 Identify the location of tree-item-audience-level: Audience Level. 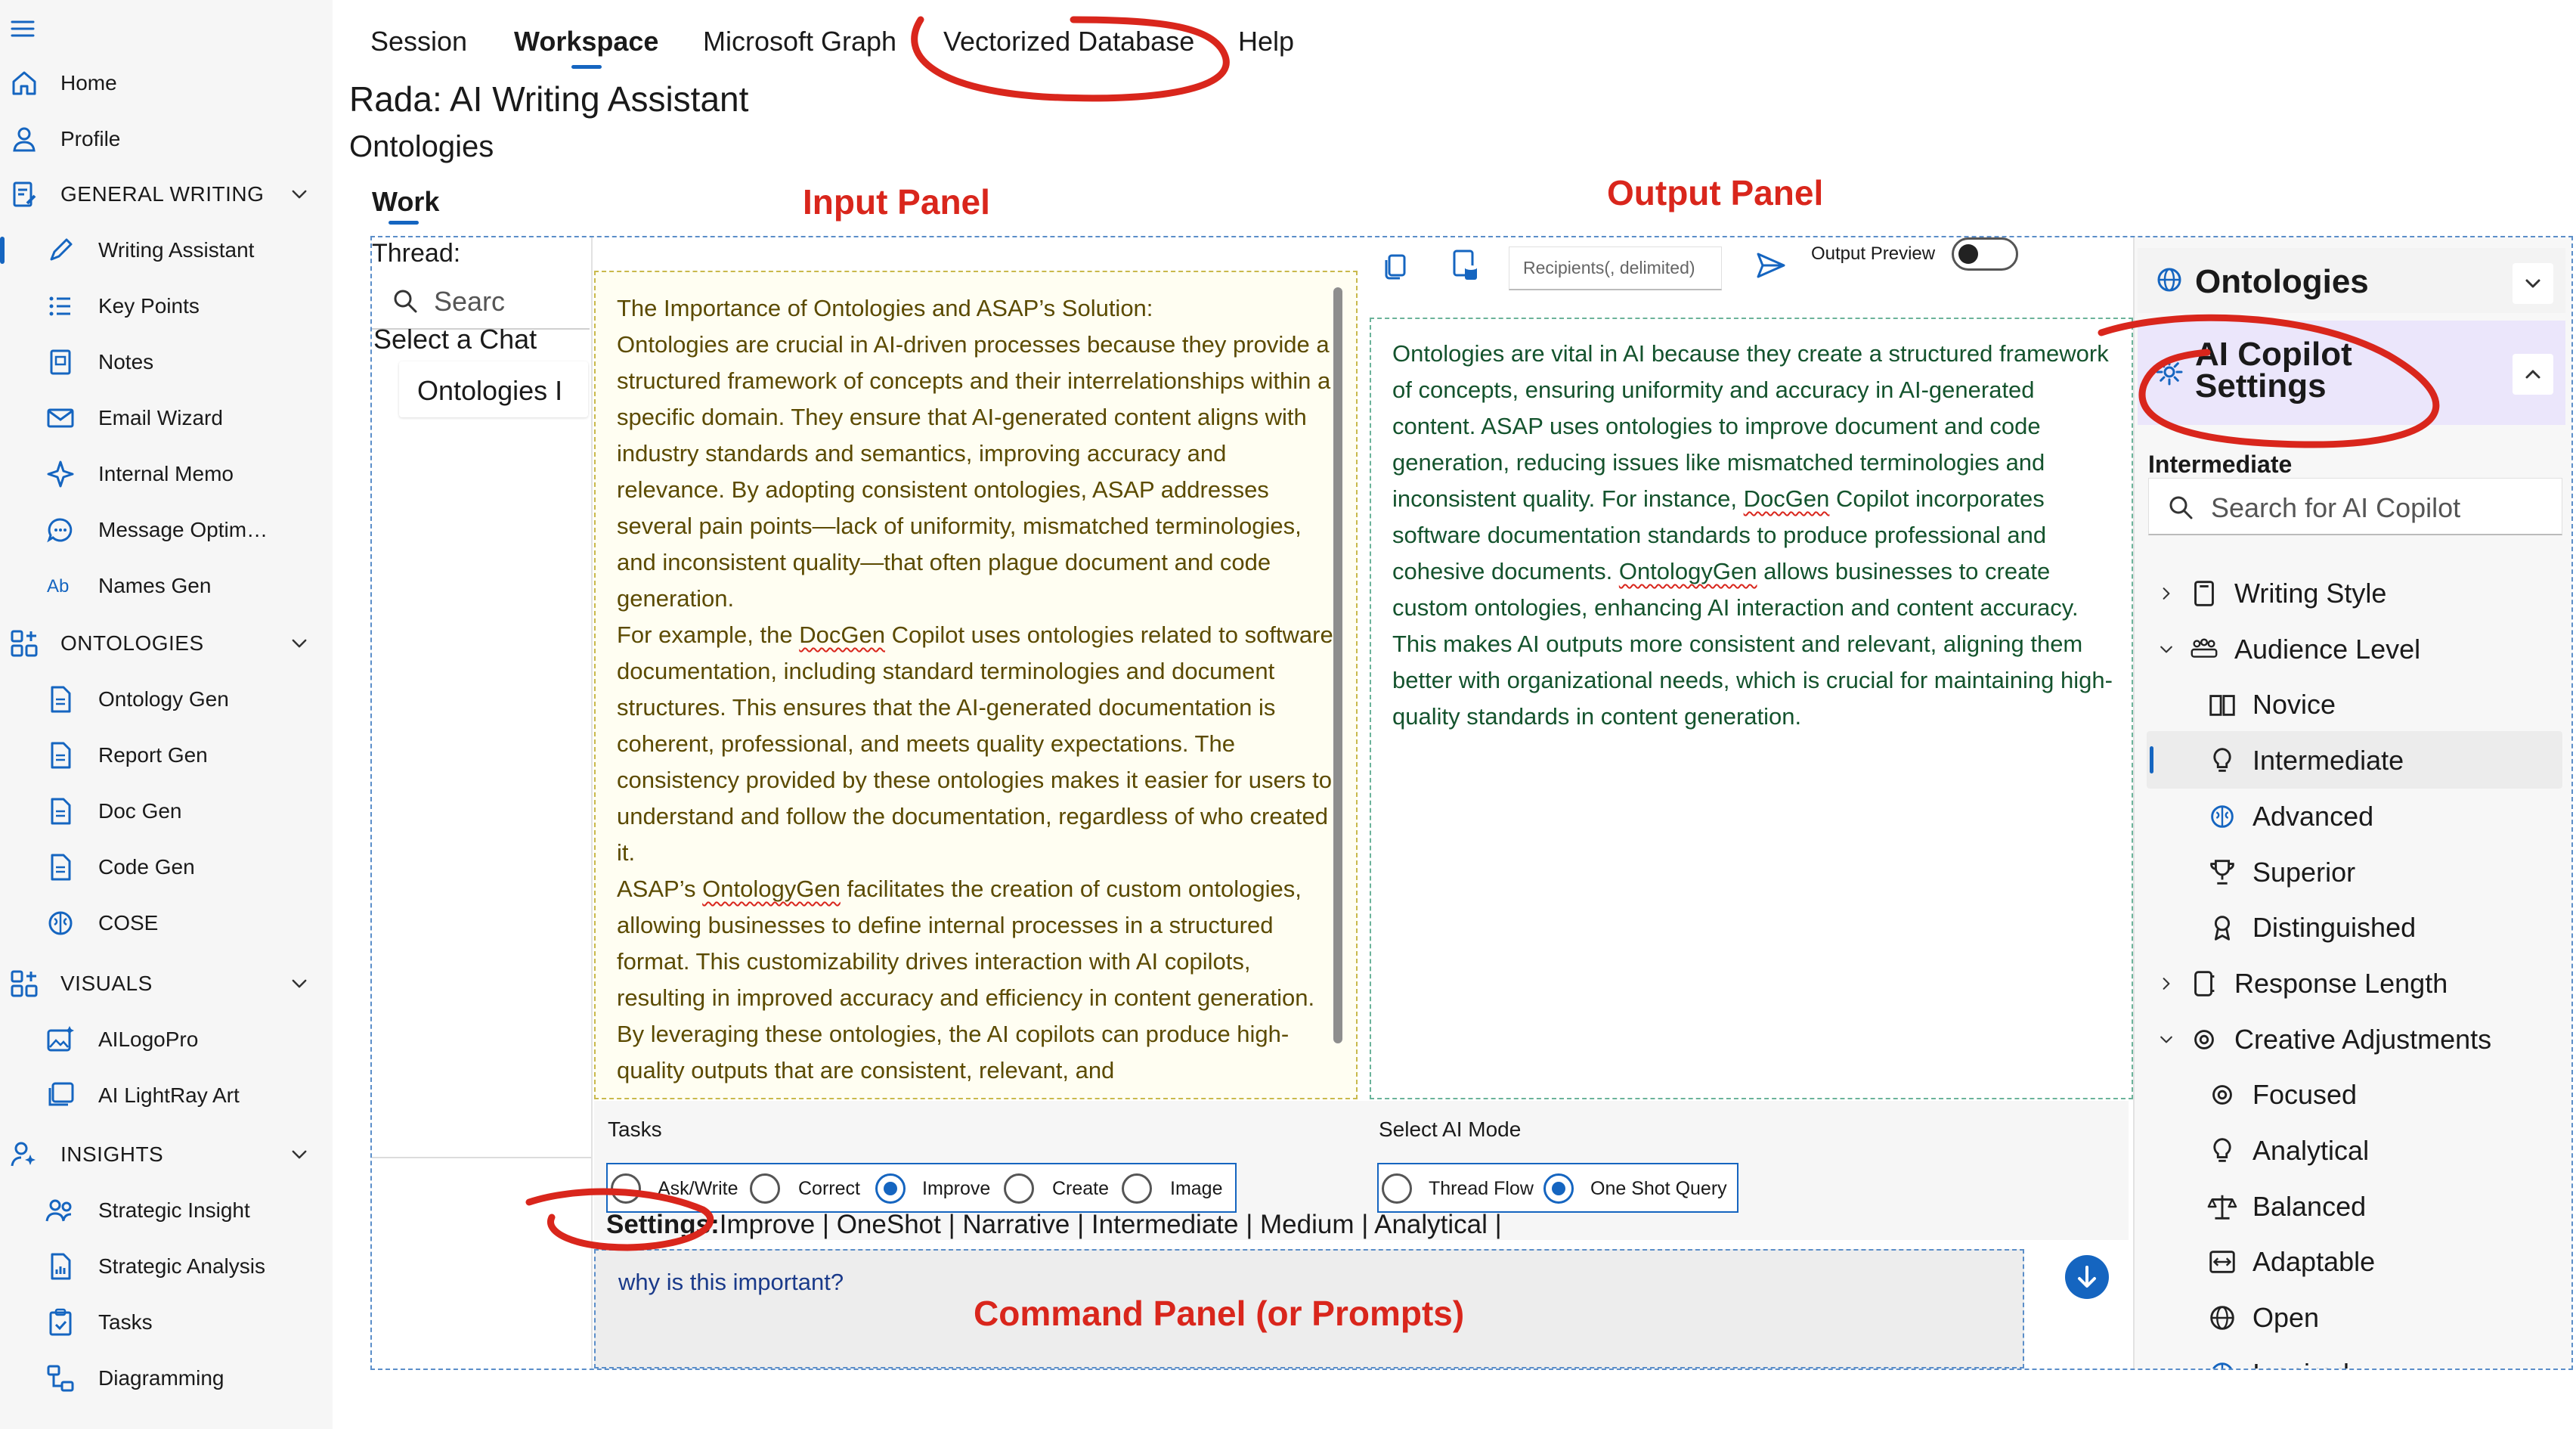
(2285, 649).